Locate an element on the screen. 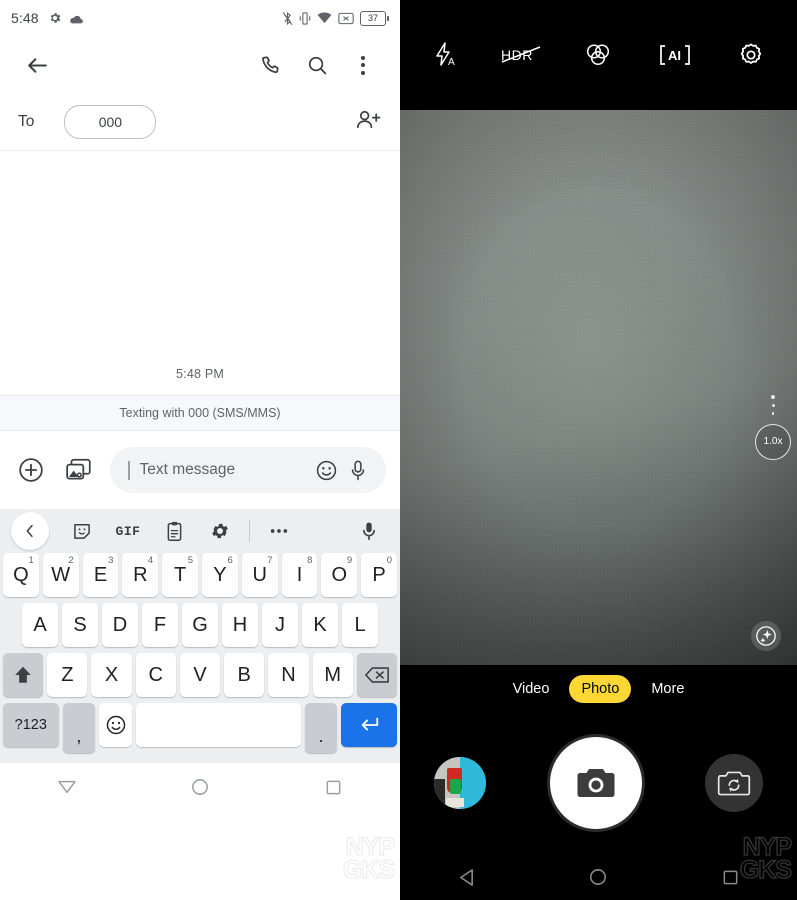 The height and width of the screenshot is (900, 797). phone-icon is located at coordinates (270, 64).